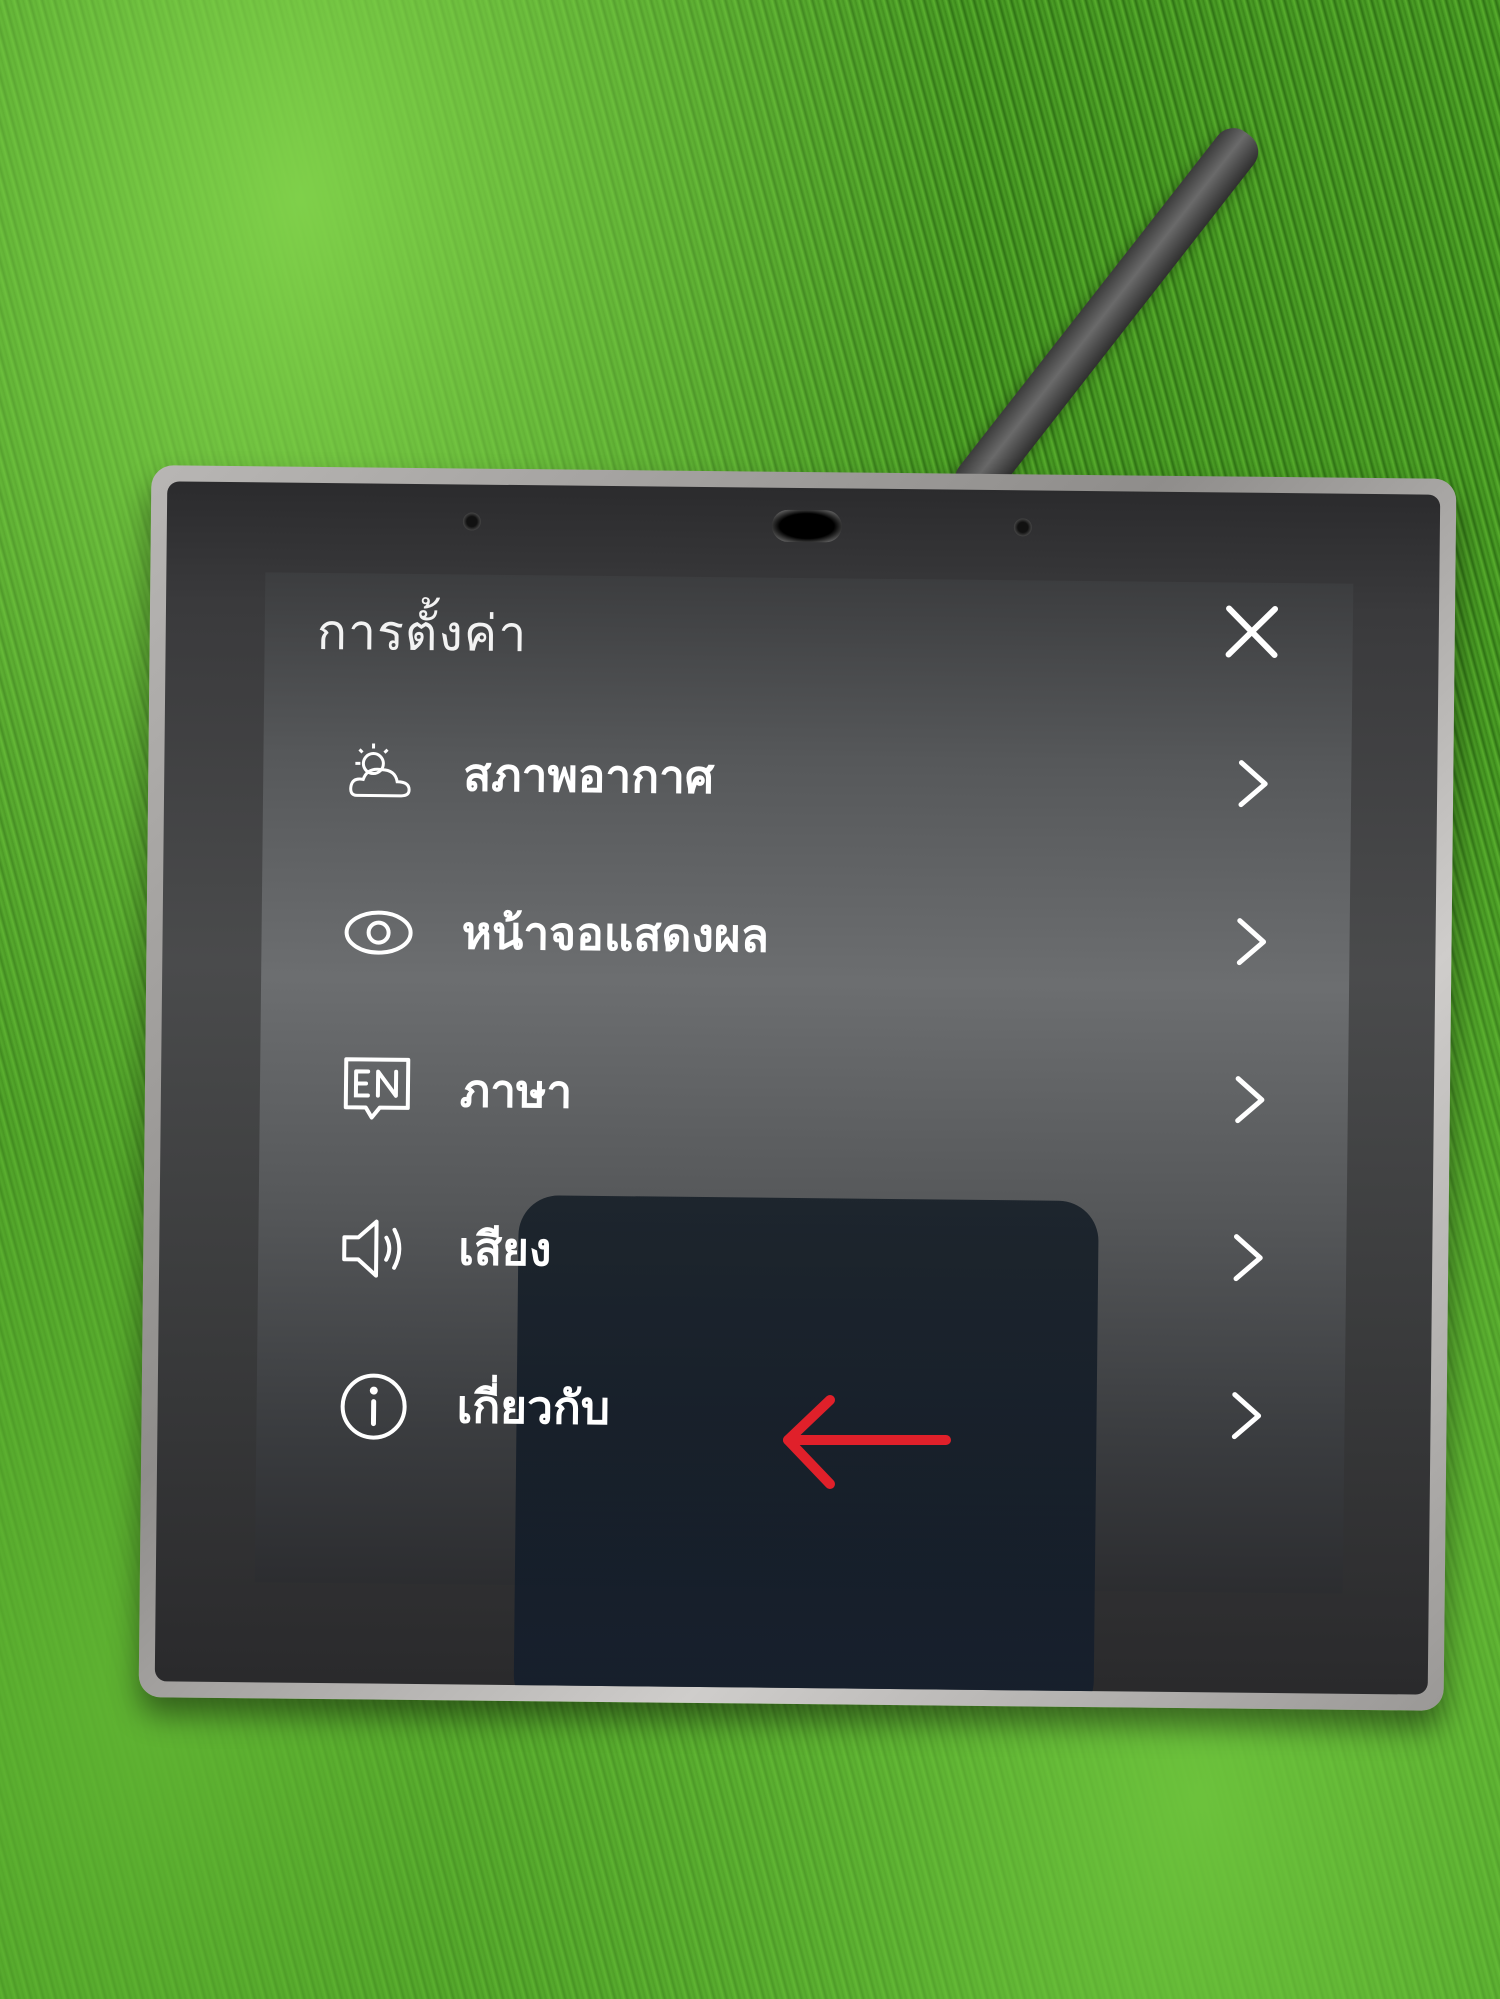 The height and width of the screenshot is (1999, 1500). Describe the element at coordinates (867, 1442) in the screenshot. I see `annotation-arrow-icon` at that location.